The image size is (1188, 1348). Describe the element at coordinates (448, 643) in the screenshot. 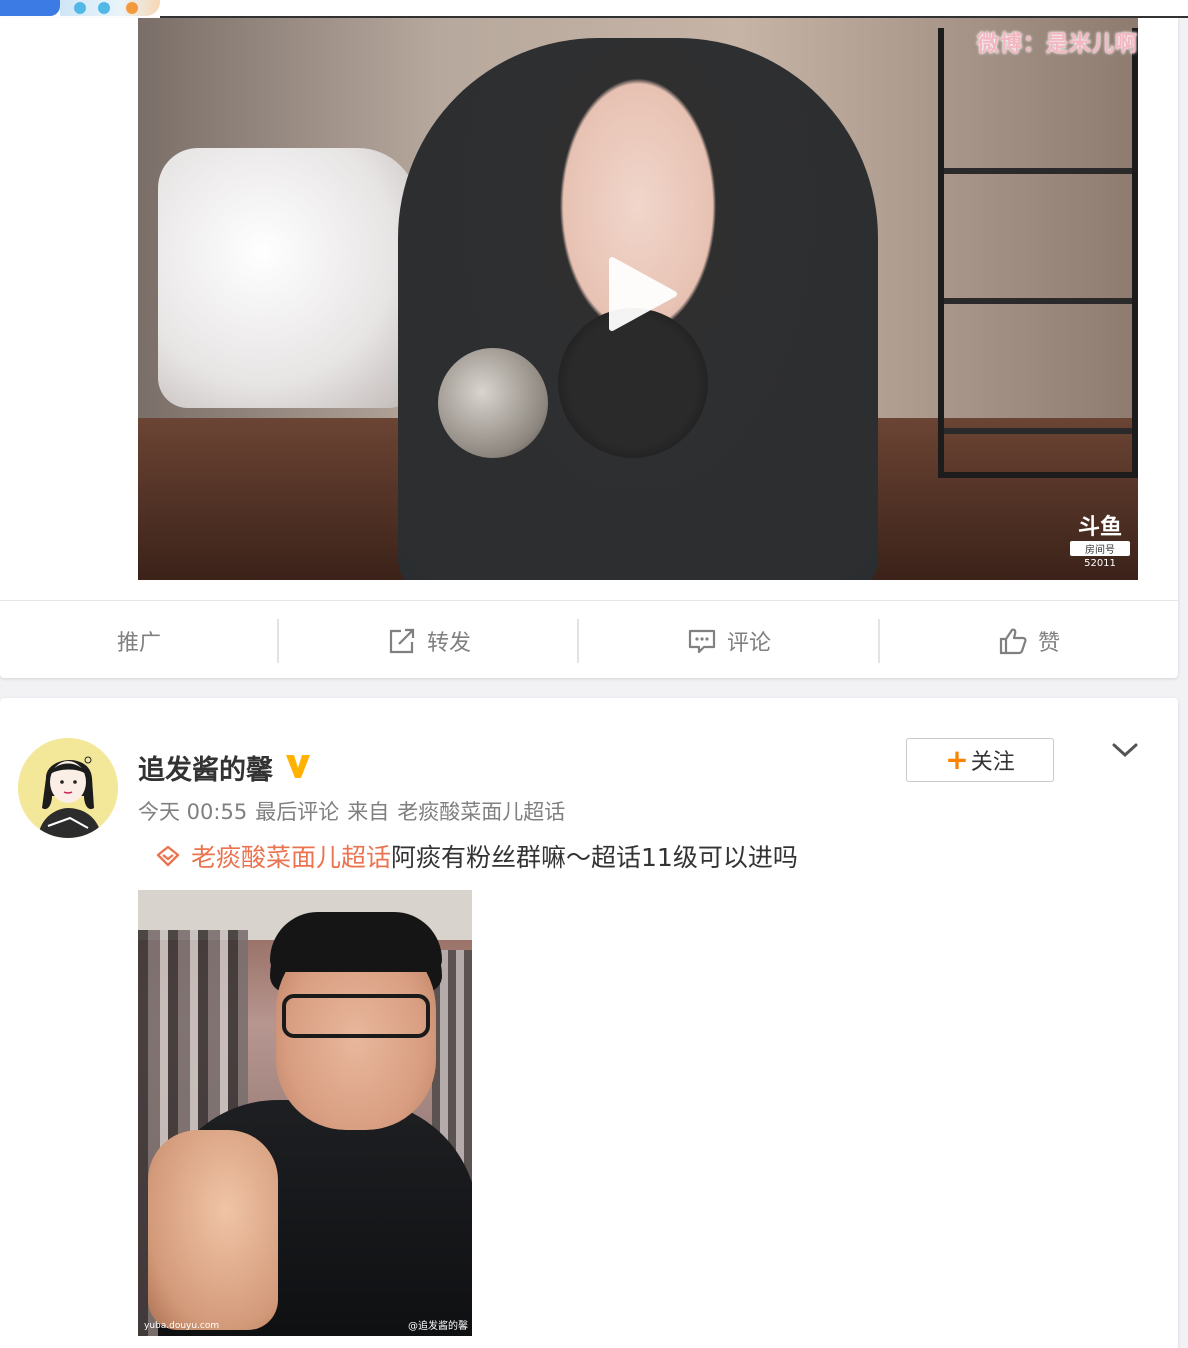

I see `repost-label: 转发` at that location.